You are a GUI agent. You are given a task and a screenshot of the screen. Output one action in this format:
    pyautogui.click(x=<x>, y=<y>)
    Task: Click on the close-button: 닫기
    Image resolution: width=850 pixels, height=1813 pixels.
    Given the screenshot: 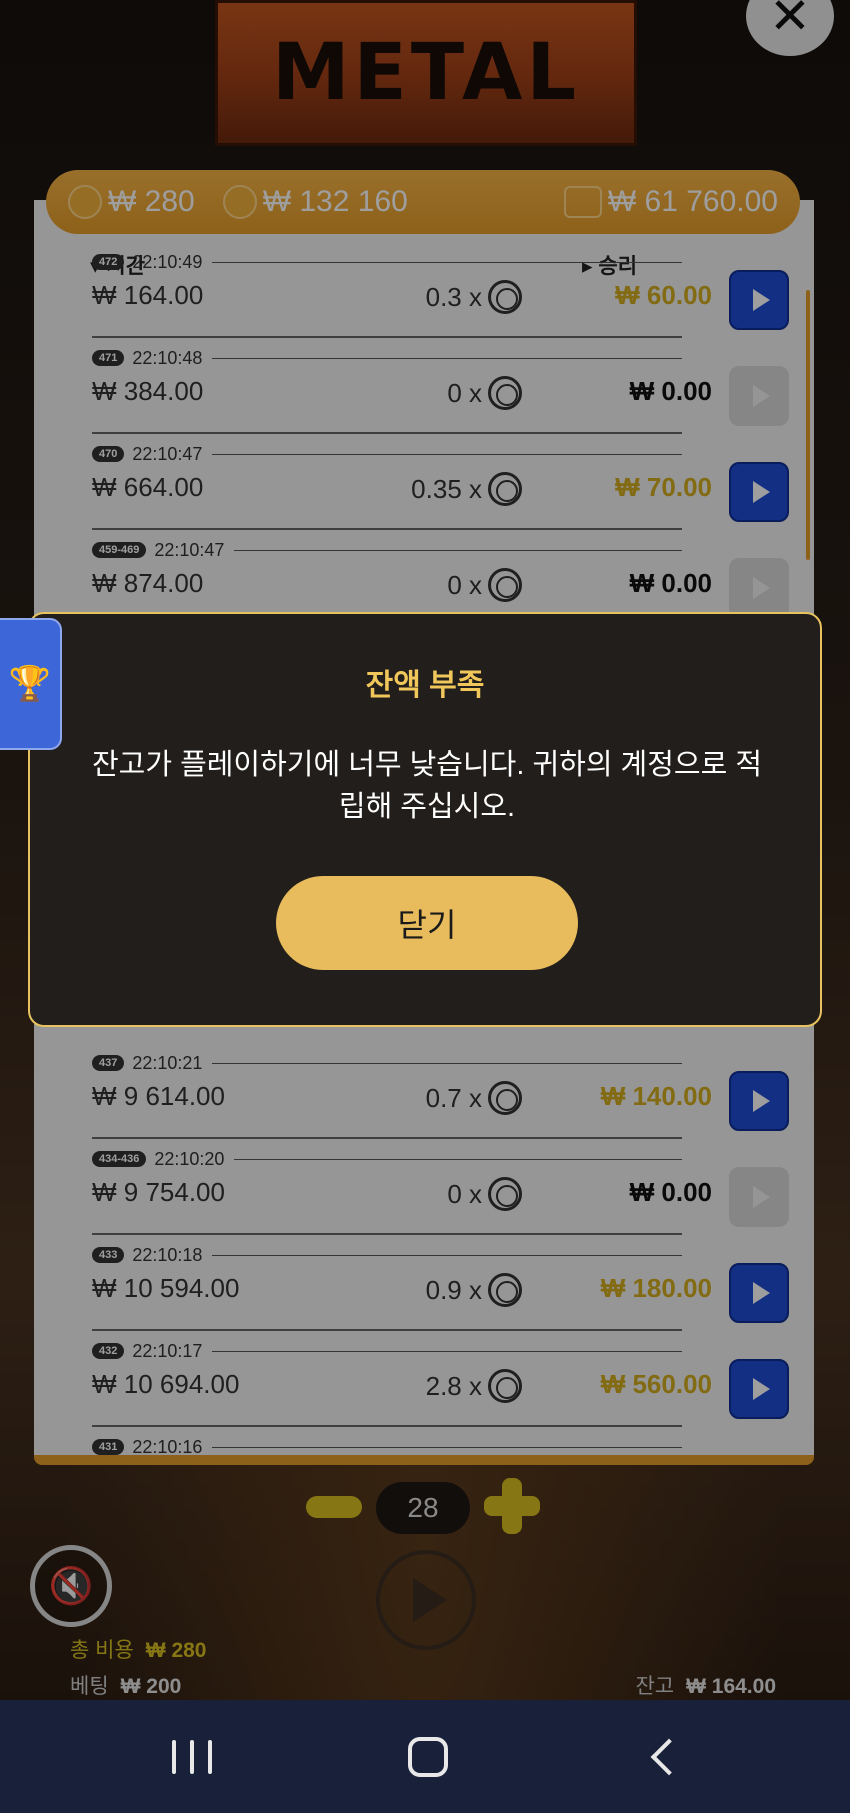 What is the action you would take?
    pyautogui.click(x=427, y=923)
    